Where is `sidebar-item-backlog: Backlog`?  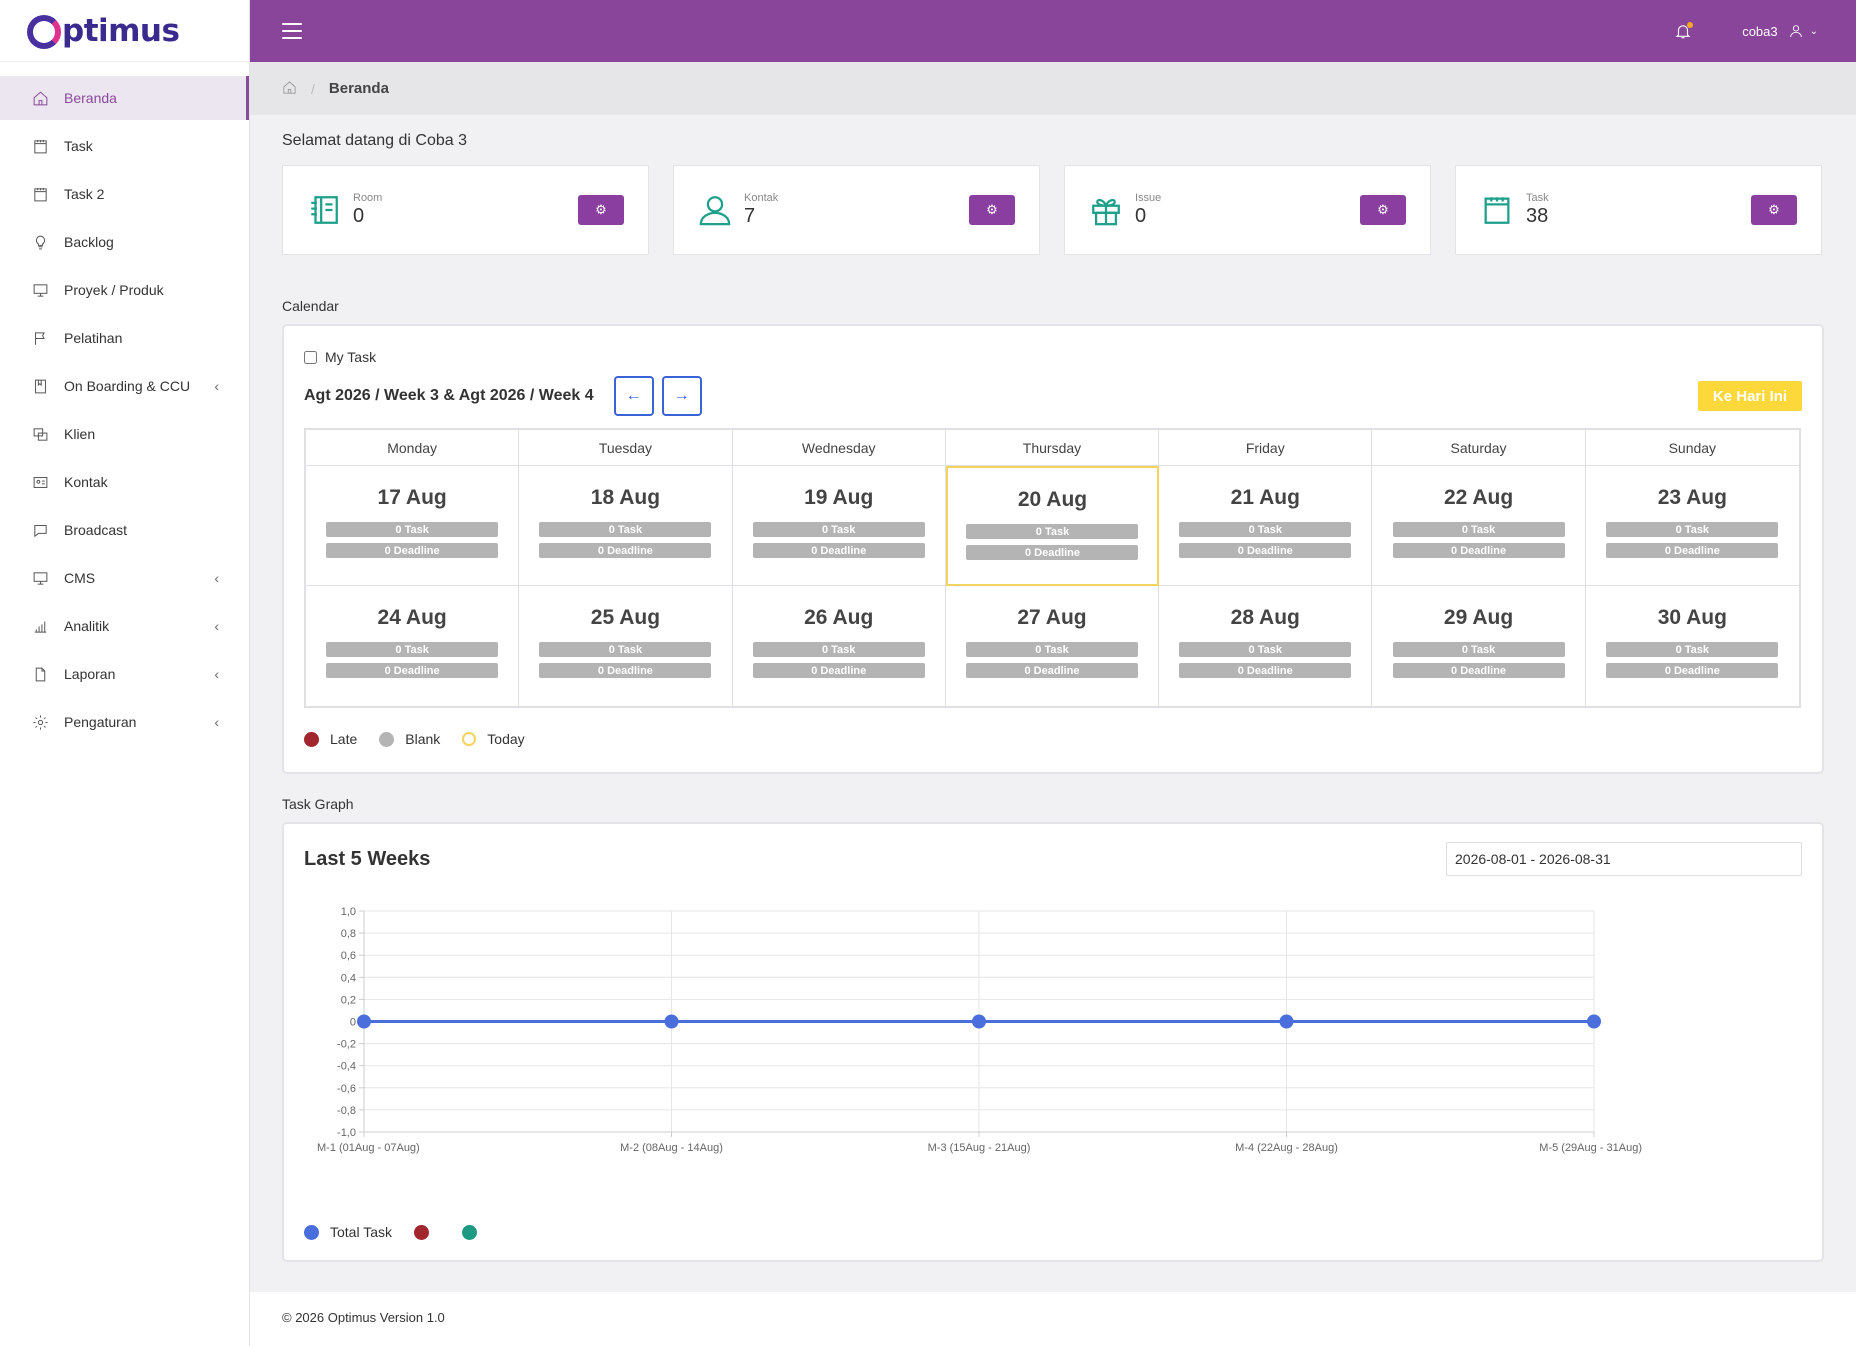
sidebar-item-backlog: Backlog is located at coordinates (124, 242).